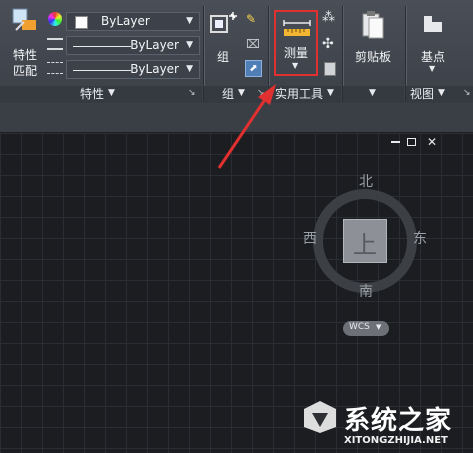  What do you see at coordinates (366, 181) in the screenshot?
I see `compass-north: 北` at bounding box center [366, 181].